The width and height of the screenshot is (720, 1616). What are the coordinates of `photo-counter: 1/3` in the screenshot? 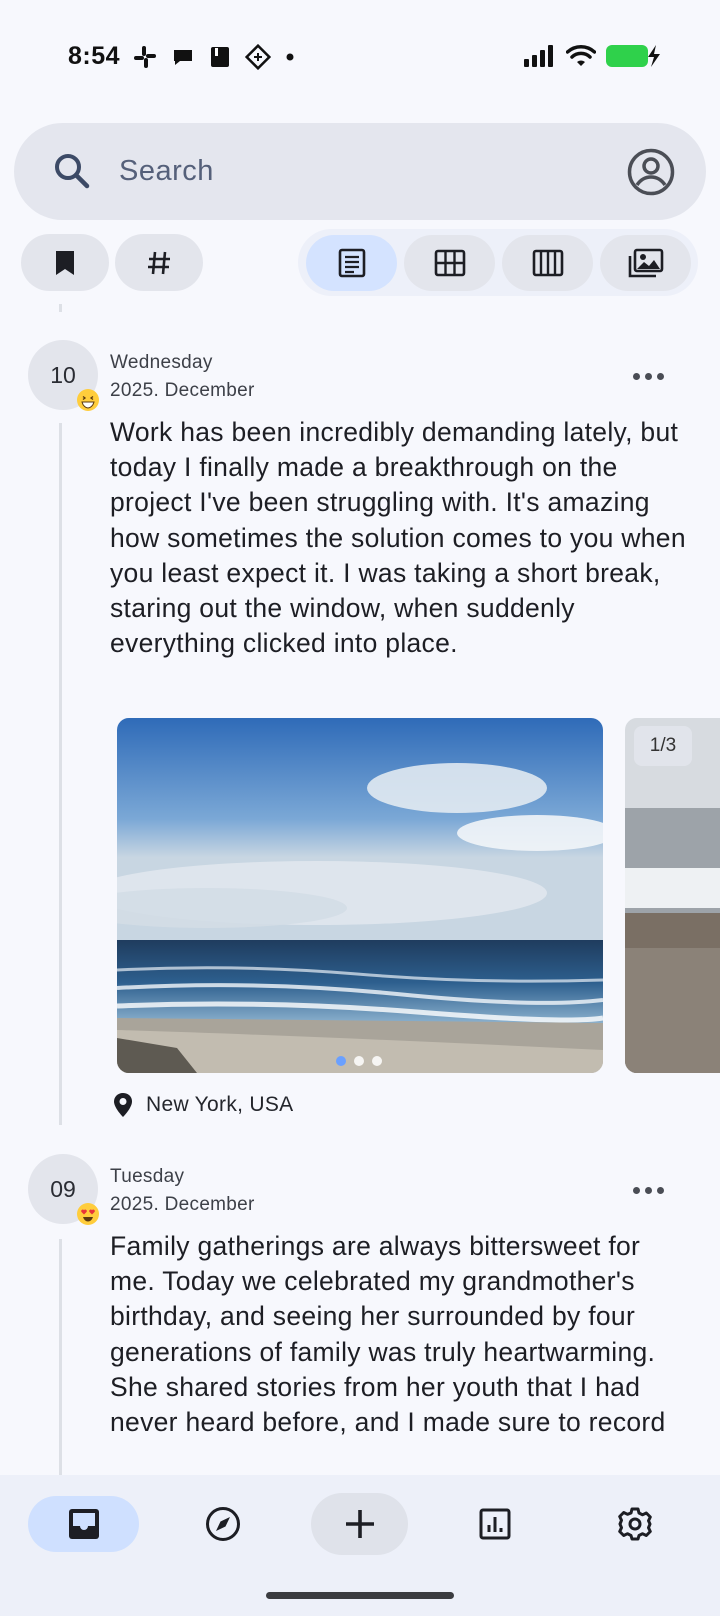 It's located at (663, 746).